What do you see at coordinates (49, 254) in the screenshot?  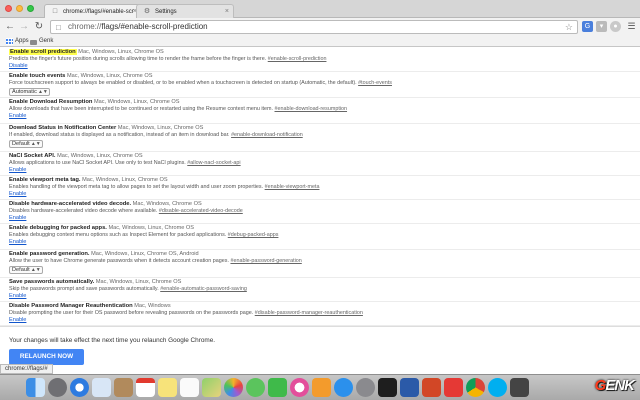 I see `flag-name: Enable password generation.` at bounding box center [49, 254].